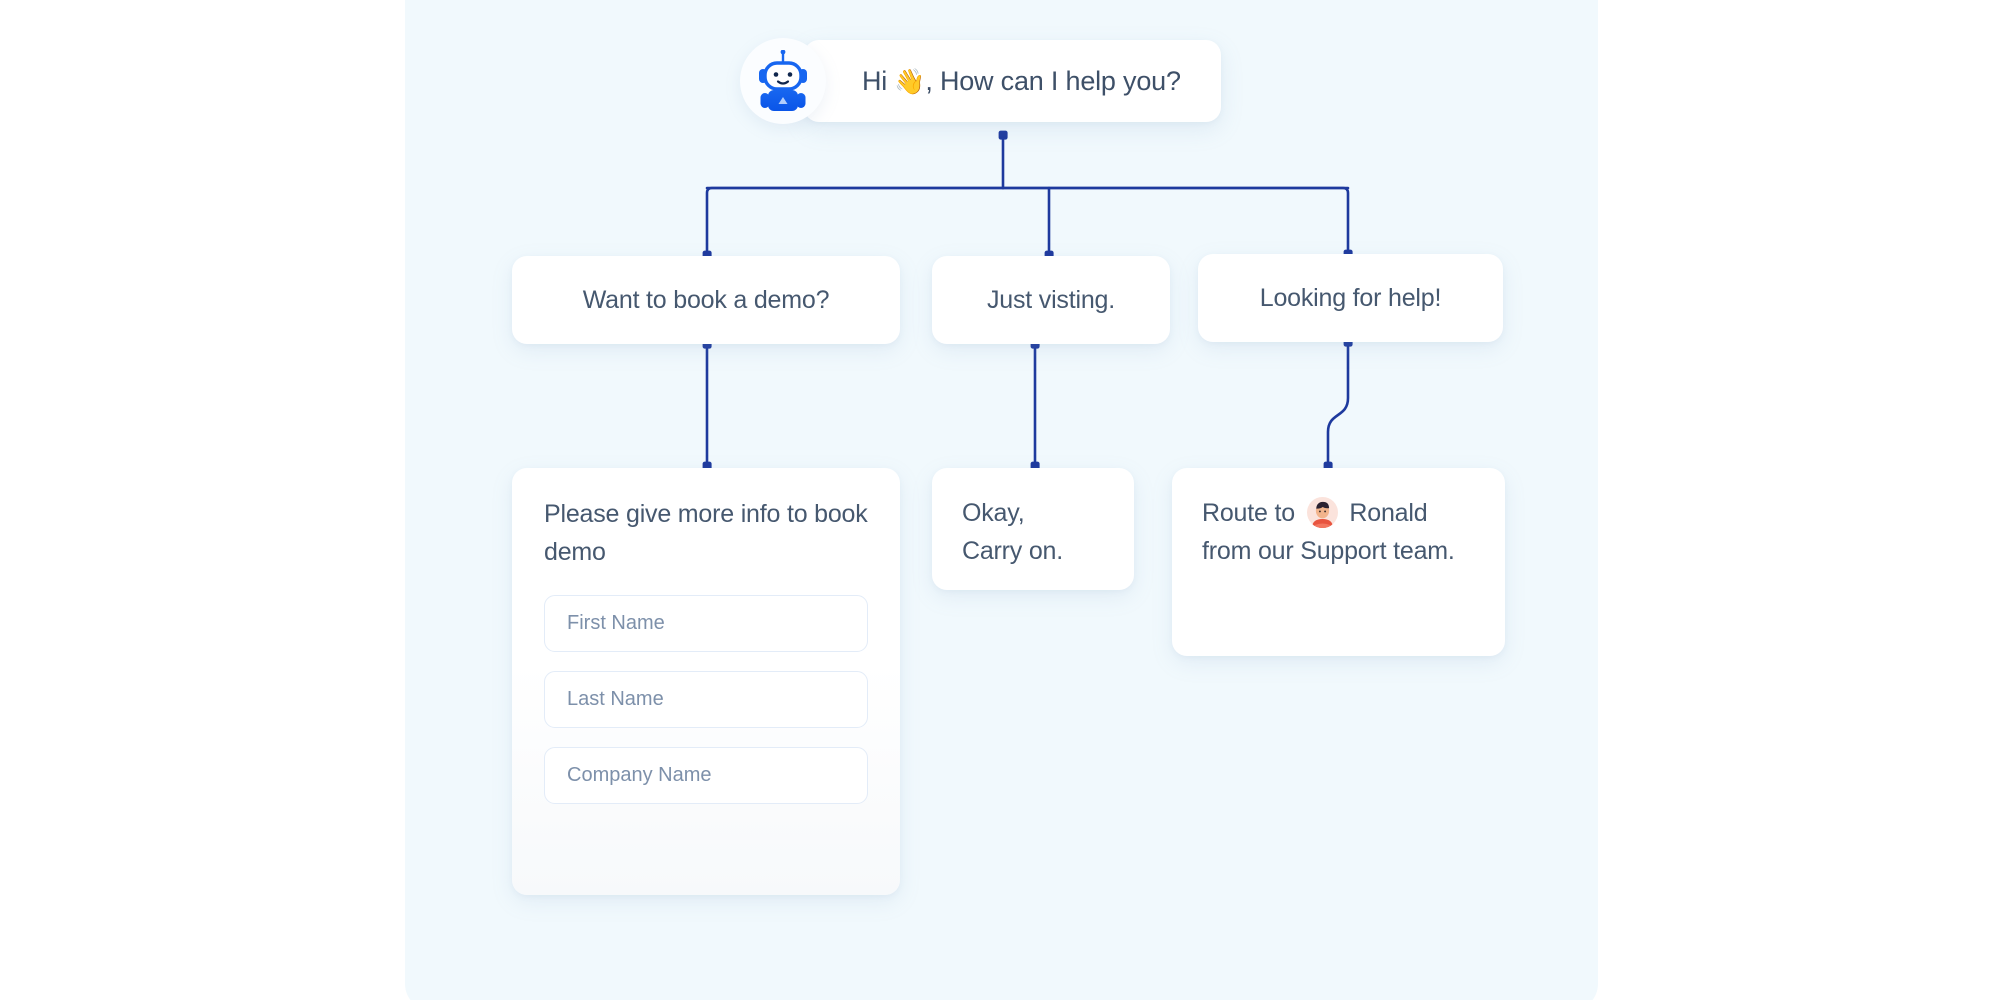 This screenshot has height=1000, width=2000. I want to click on route-agent-name: Ronald, so click(1385, 513).